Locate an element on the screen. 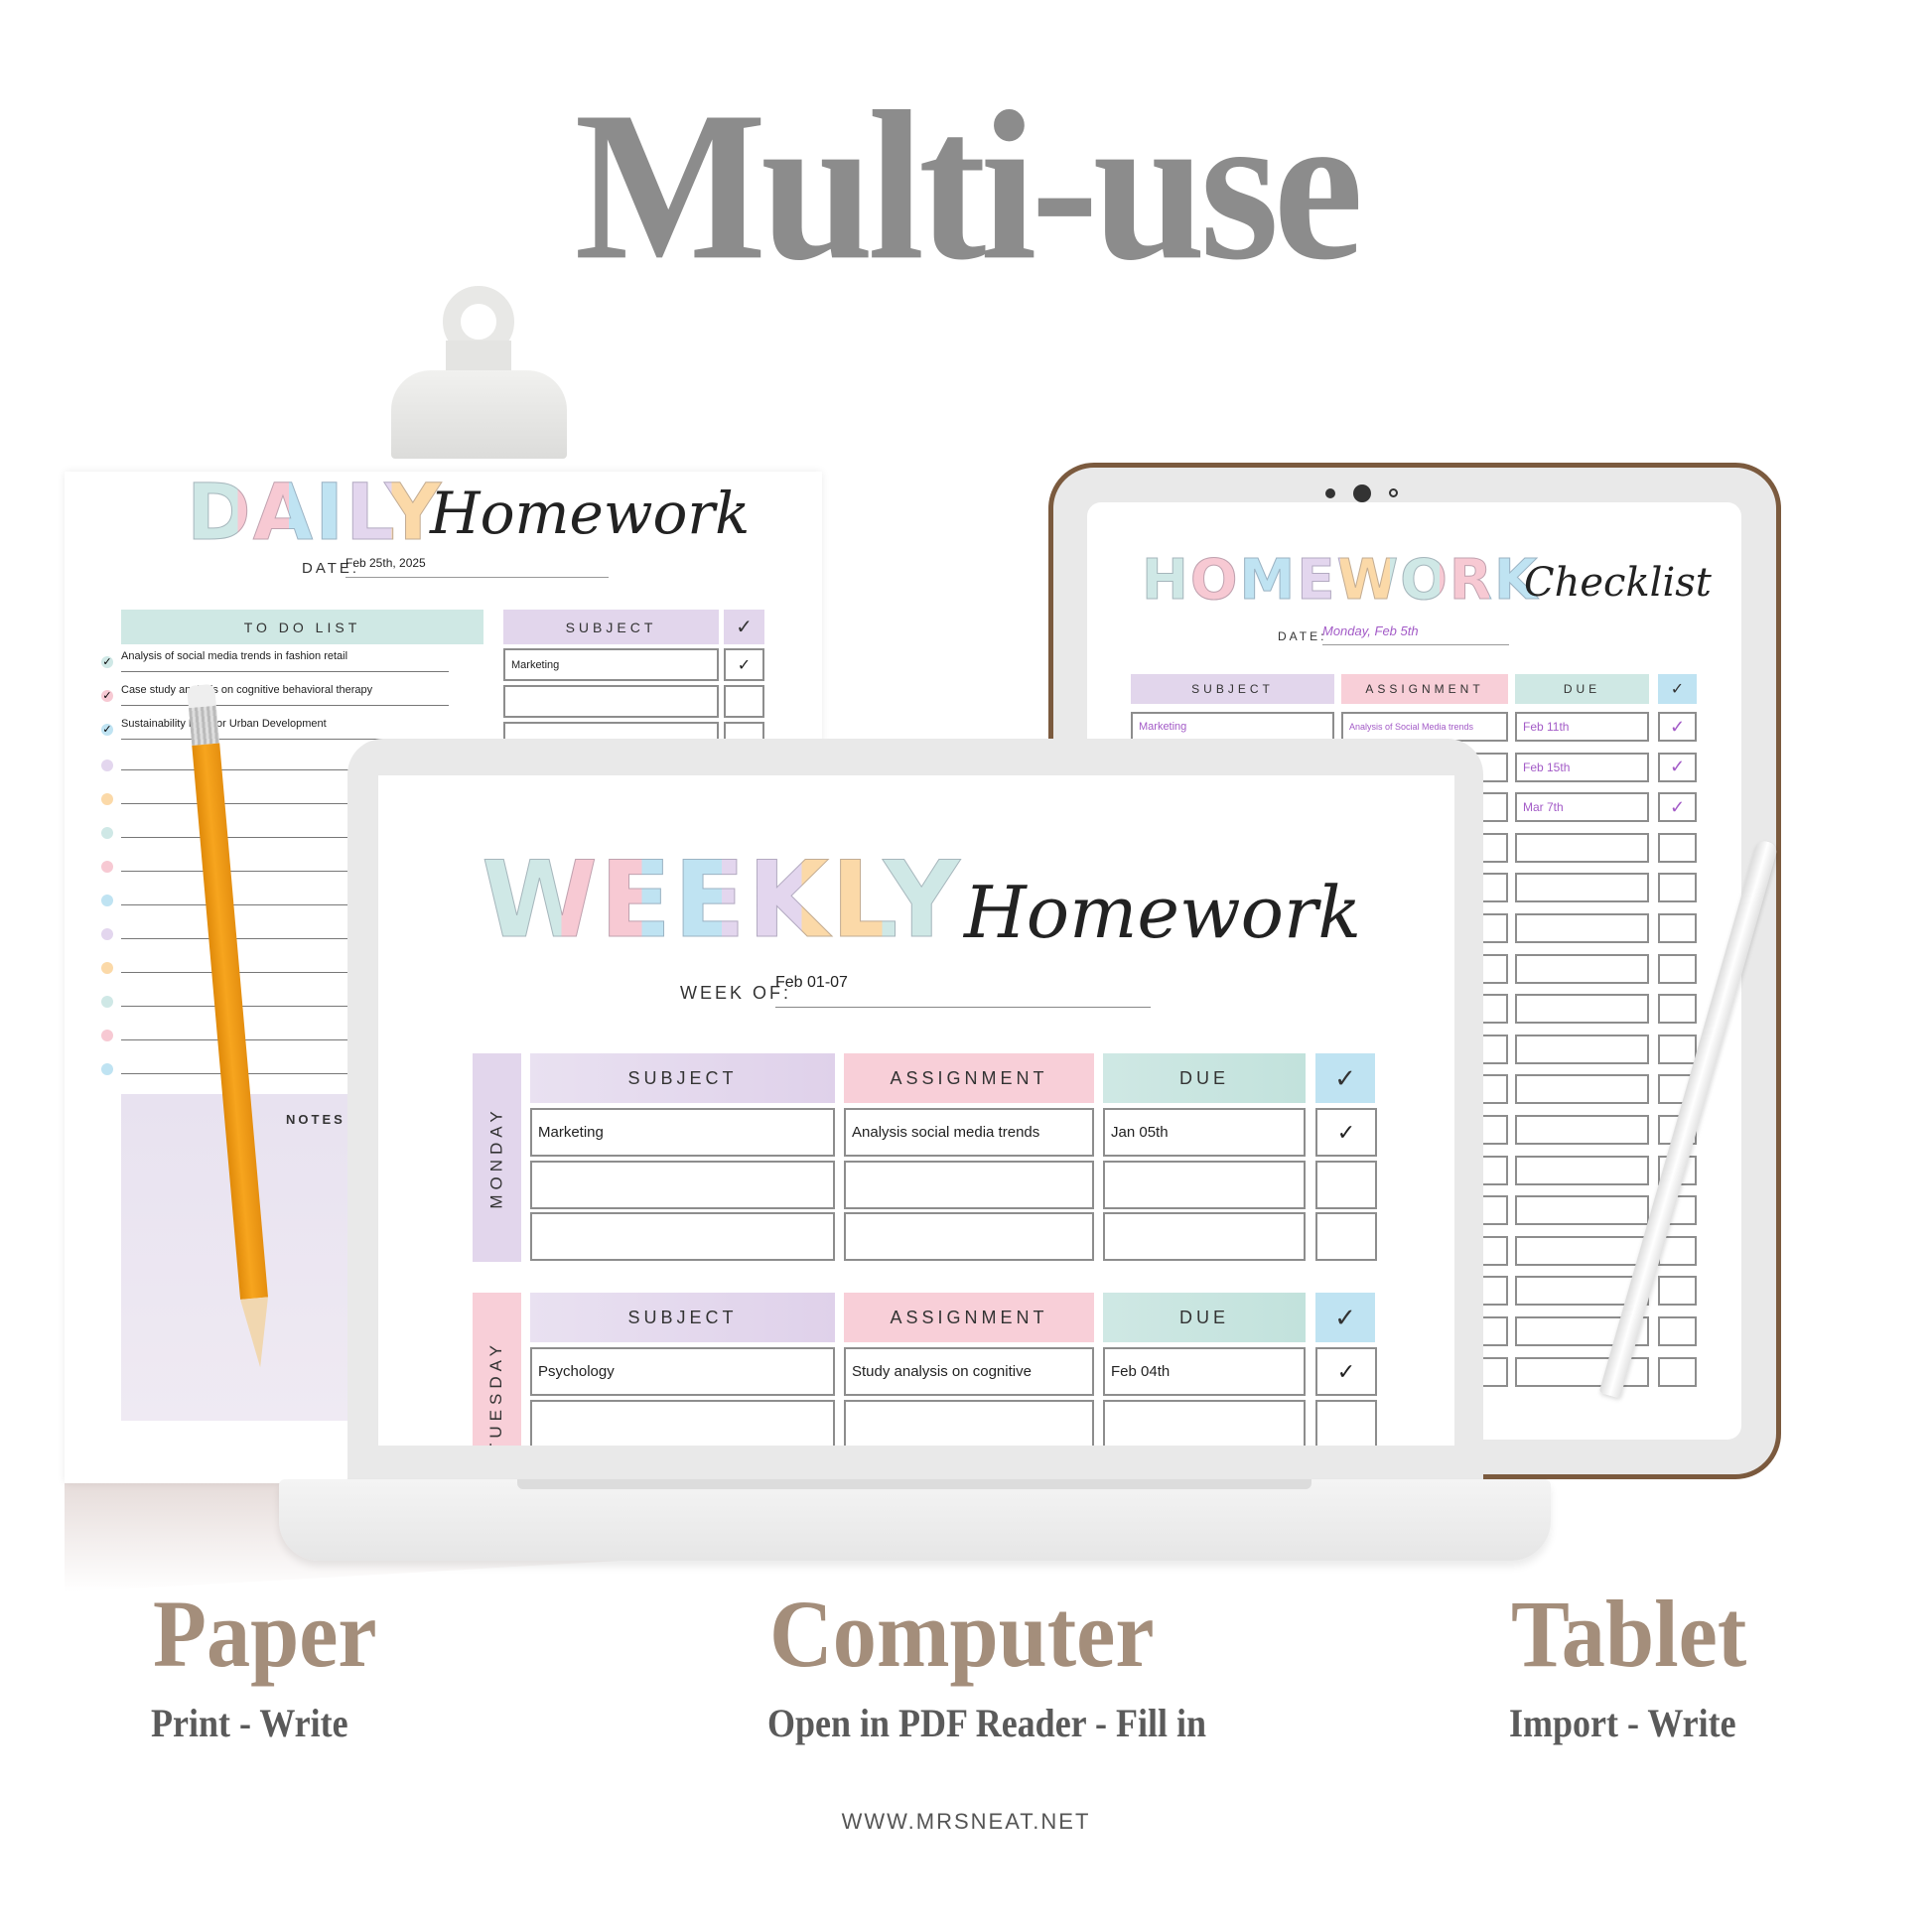 This screenshot has width=1932, height=1932. daily-check-cell: ✓ is located at coordinates (744, 664).